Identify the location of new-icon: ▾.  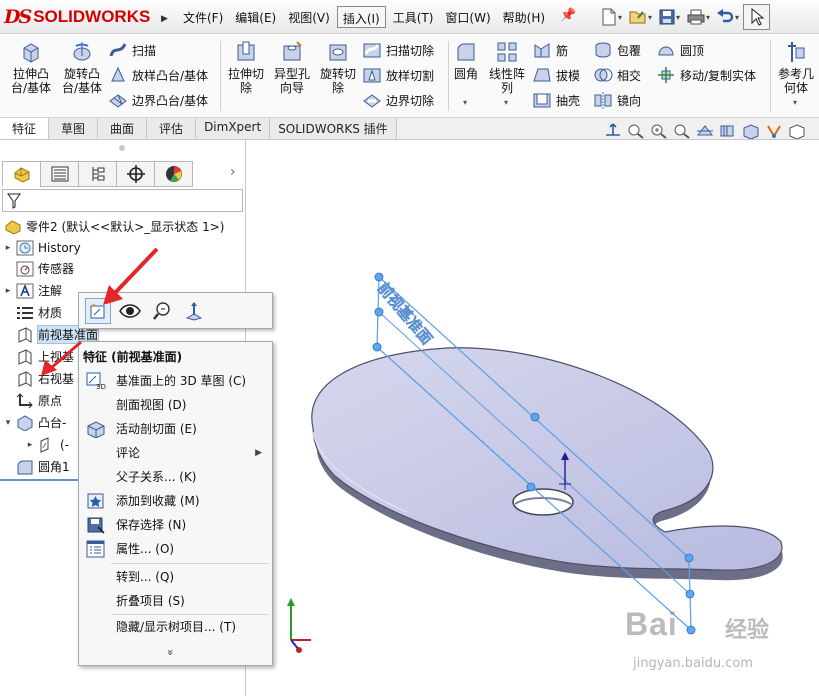
(611, 17).